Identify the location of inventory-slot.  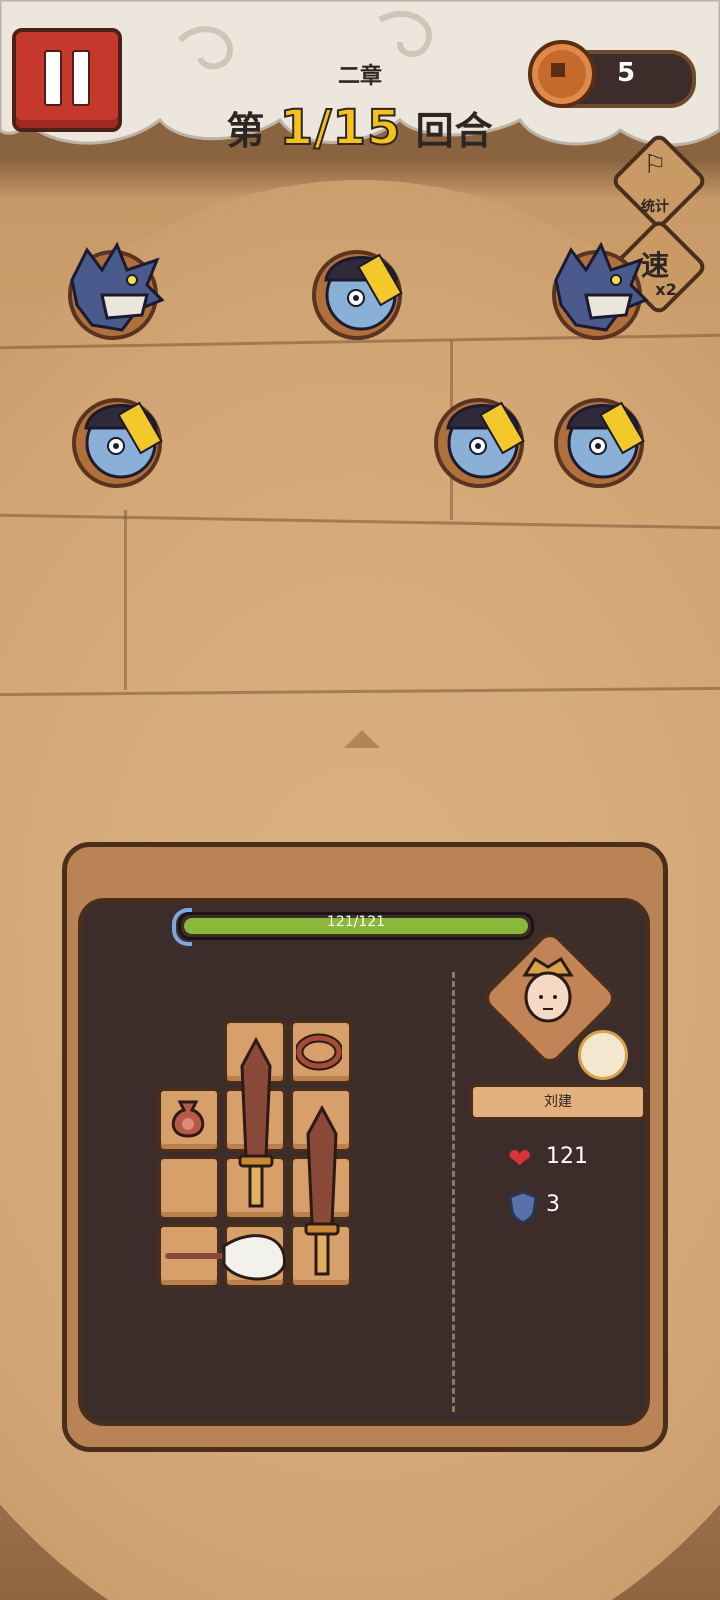
(189, 1188).